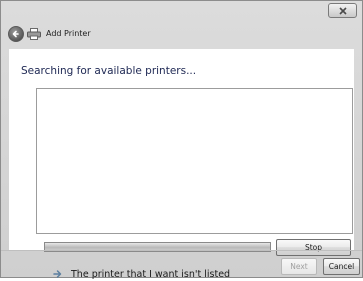  I want to click on close-button, so click(342, 10).